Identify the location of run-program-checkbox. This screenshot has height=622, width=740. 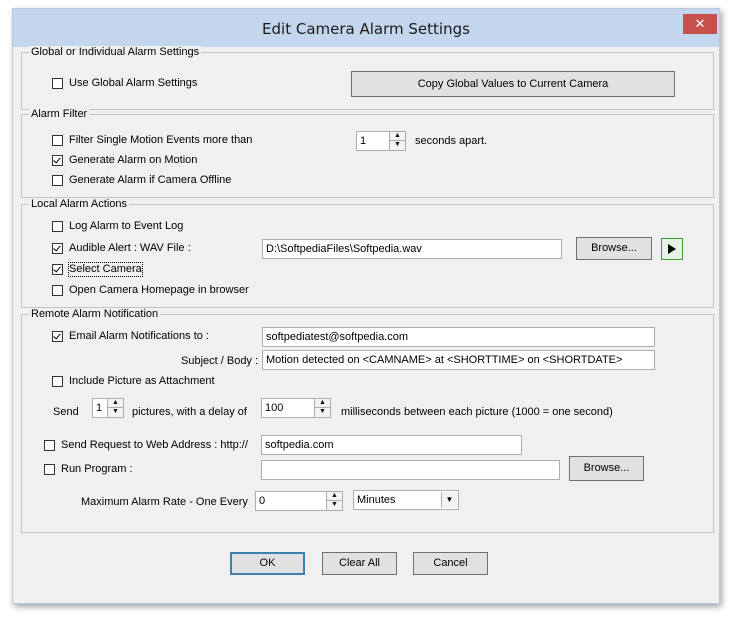
(49, 469).